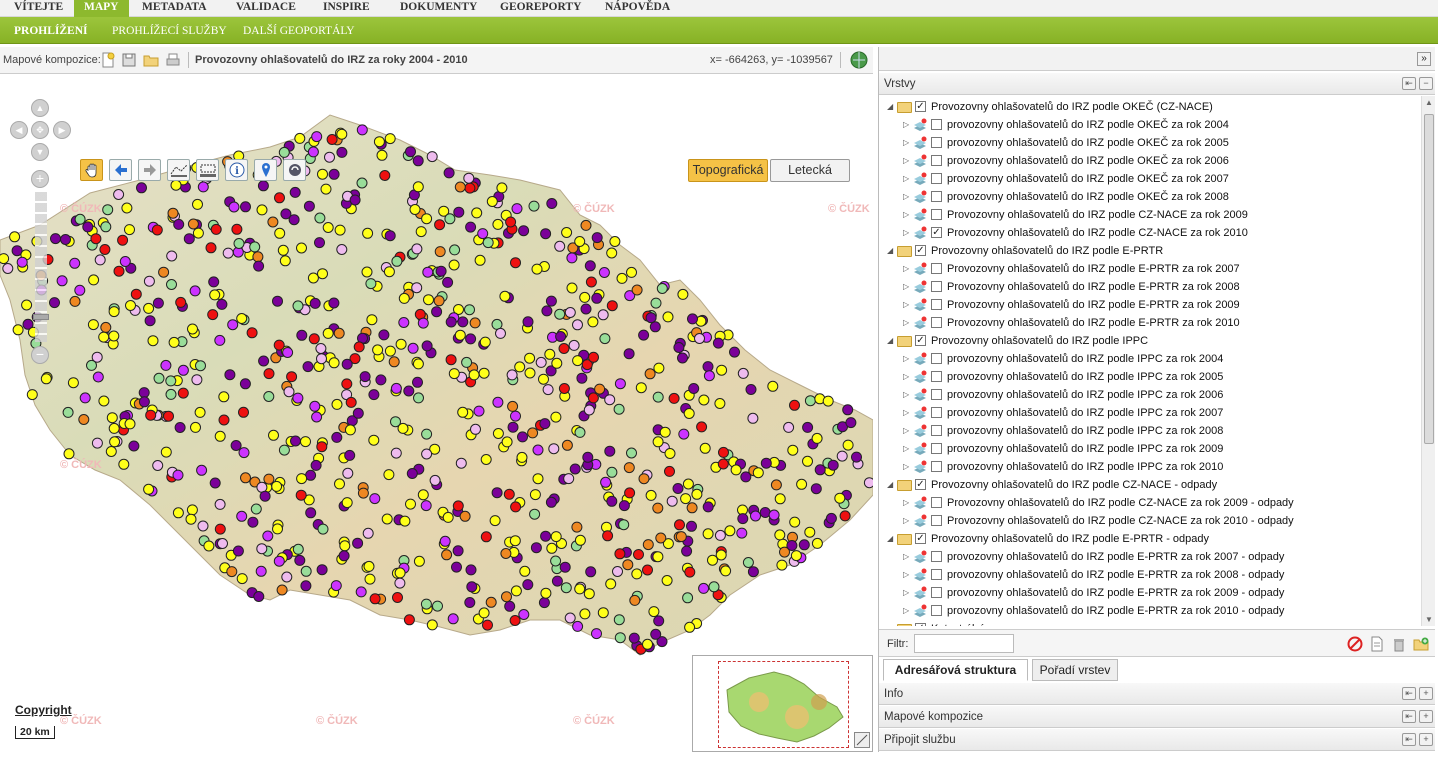  I want to click on pan-tool-button, so click(91, 170).